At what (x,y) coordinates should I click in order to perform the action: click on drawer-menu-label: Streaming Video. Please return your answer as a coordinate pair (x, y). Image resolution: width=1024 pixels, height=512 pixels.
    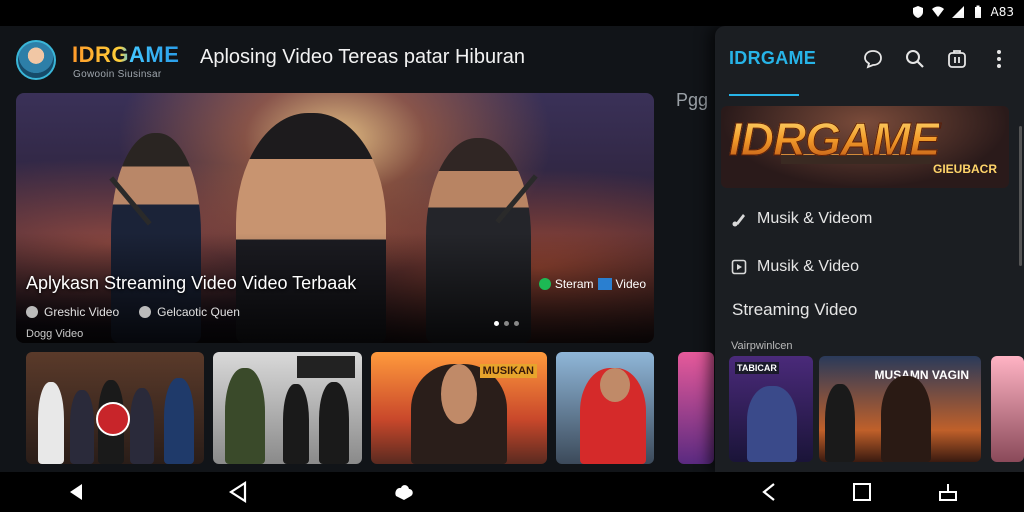
    Looking at the image, I should click on (795, 309).